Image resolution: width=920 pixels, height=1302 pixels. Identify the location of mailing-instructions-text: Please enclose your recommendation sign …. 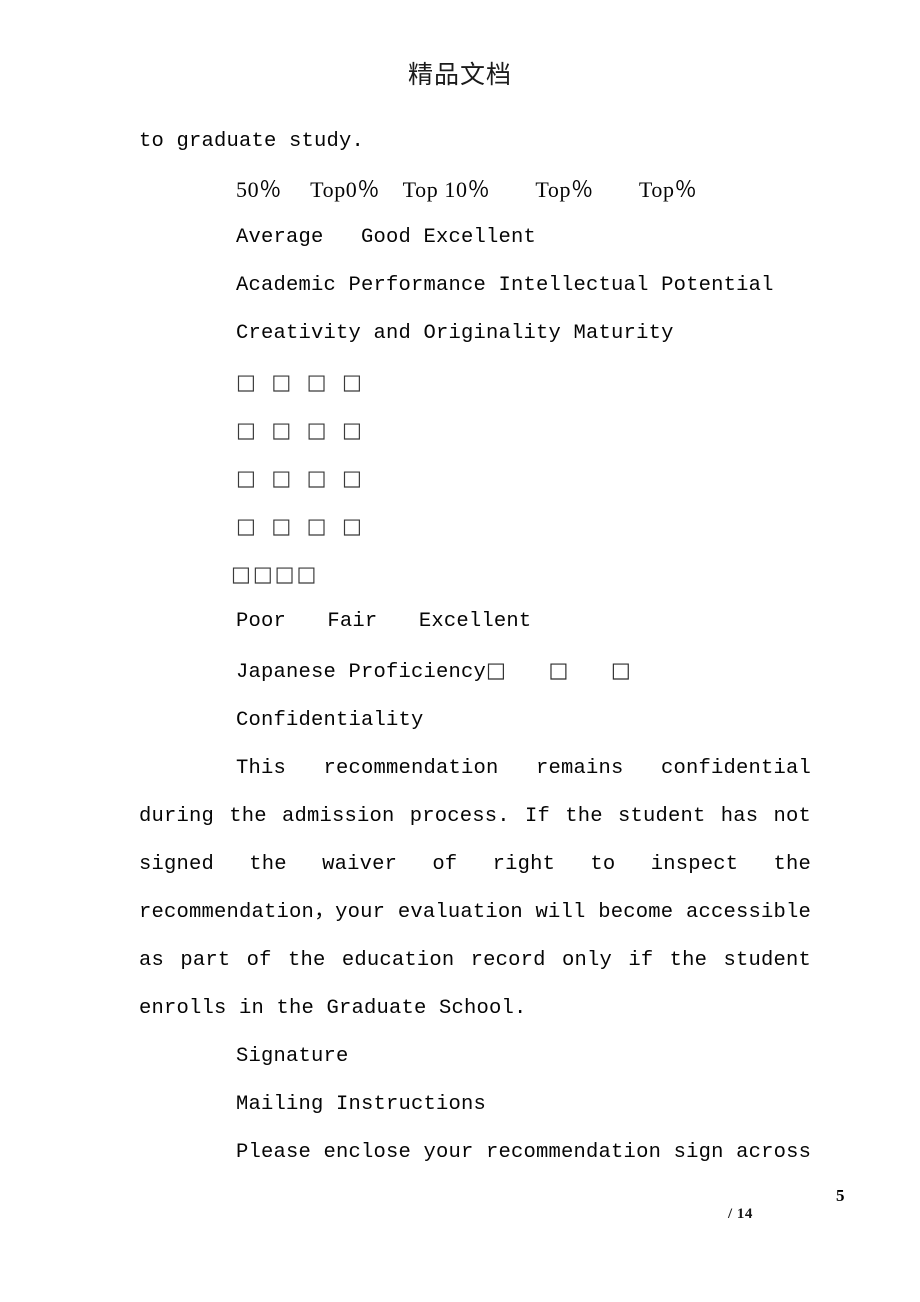
(524, 1152).